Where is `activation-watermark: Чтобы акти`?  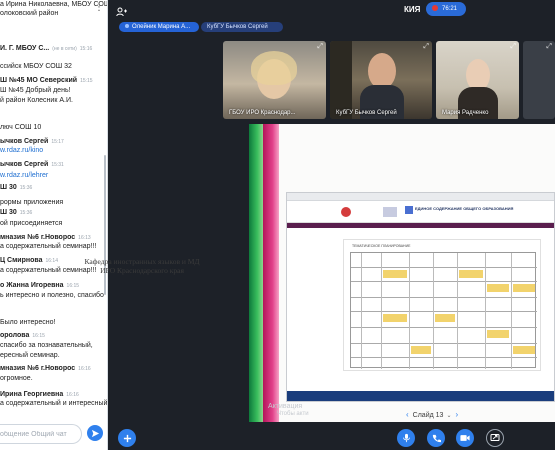
activation-watermark: Чтобы акти is located at coordinates (293, 414).